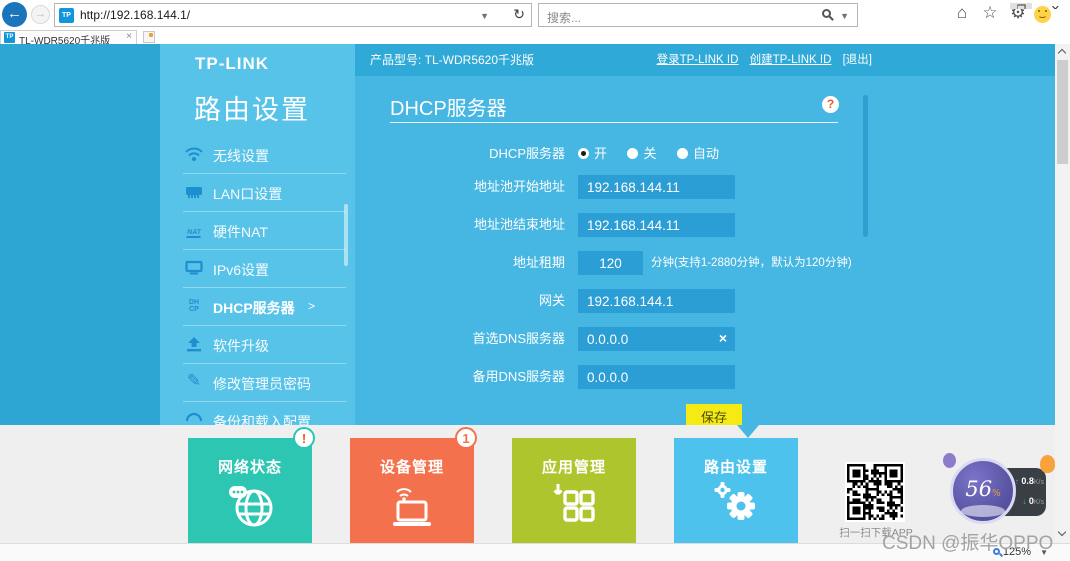  I want to click on create-tplink-id-link: 创建TP-LINK ID, so click(791, 60).